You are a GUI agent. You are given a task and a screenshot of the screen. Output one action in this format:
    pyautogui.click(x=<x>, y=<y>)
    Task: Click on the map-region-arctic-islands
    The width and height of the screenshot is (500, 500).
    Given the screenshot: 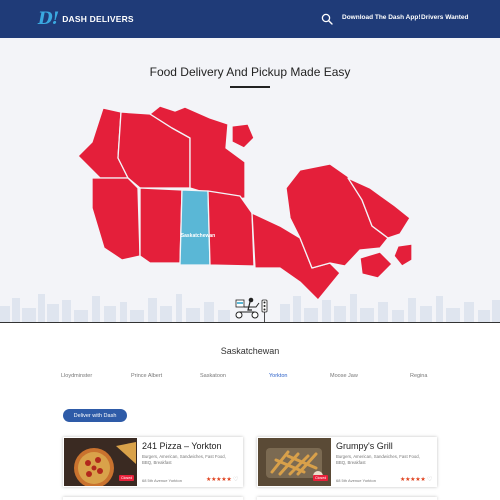 What is the action you would take?
    pyautogui.click(x=243, y=136)
    